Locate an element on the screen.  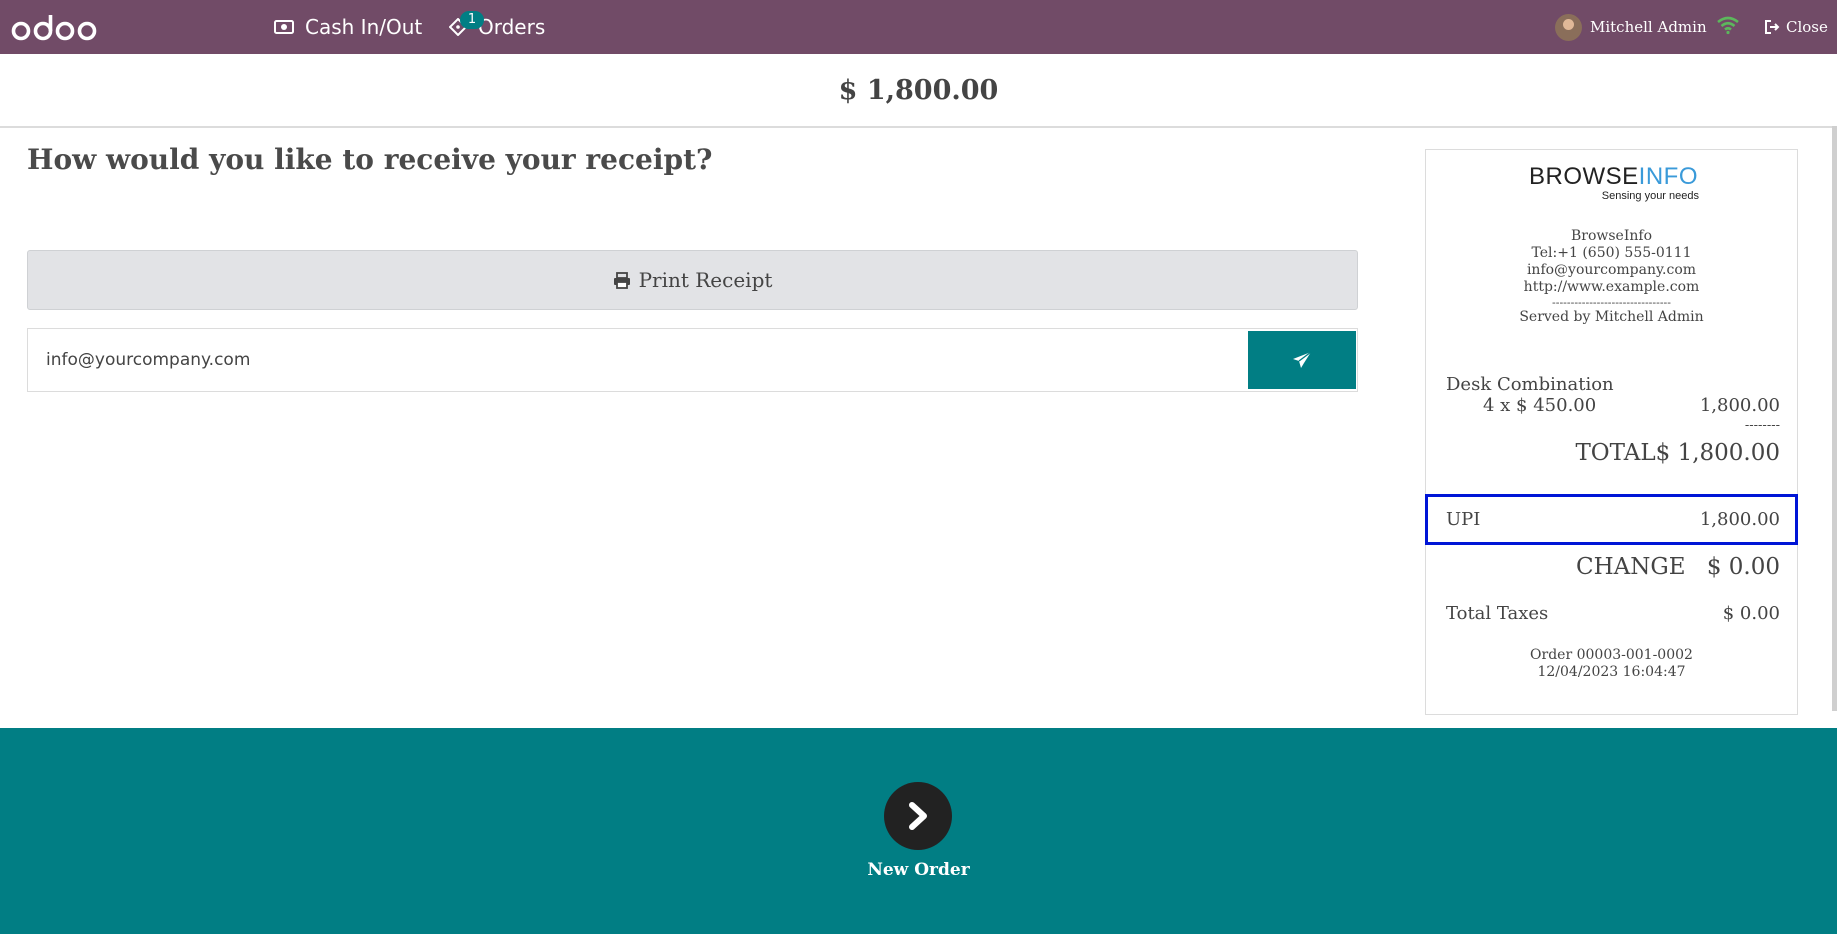
payment-method: UPI is located at coordinates (1463, 519).